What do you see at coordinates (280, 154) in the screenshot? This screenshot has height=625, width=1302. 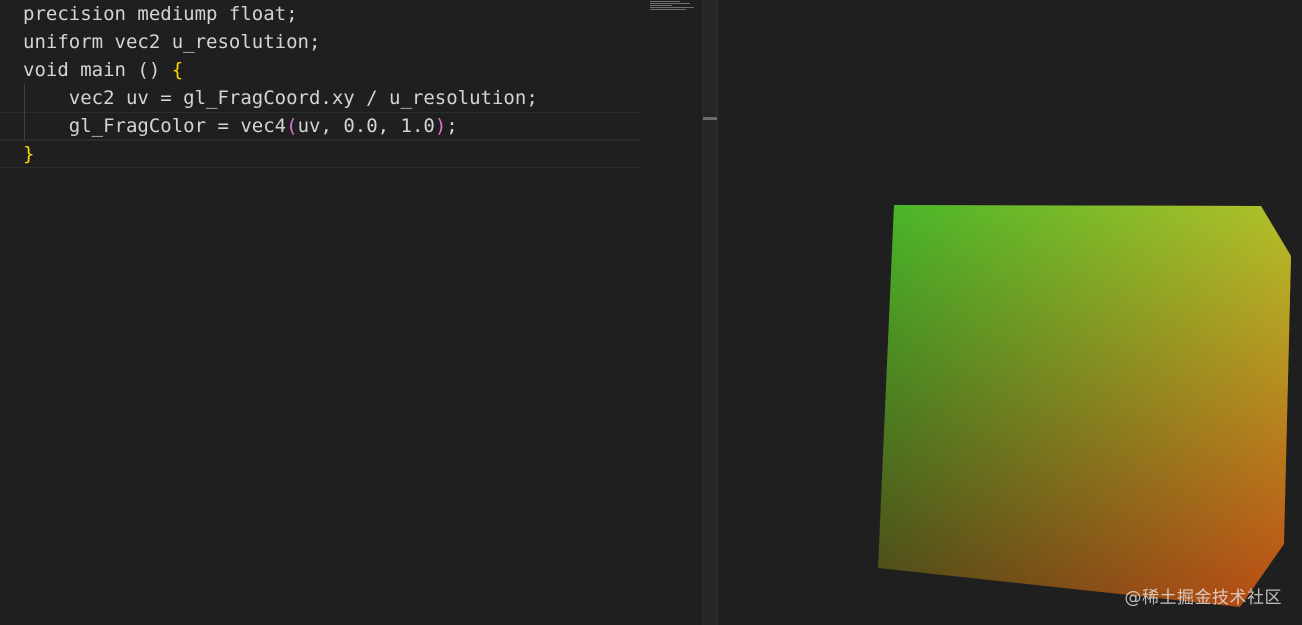 I see `code-line-6: }` at bounding box center [280, 154].